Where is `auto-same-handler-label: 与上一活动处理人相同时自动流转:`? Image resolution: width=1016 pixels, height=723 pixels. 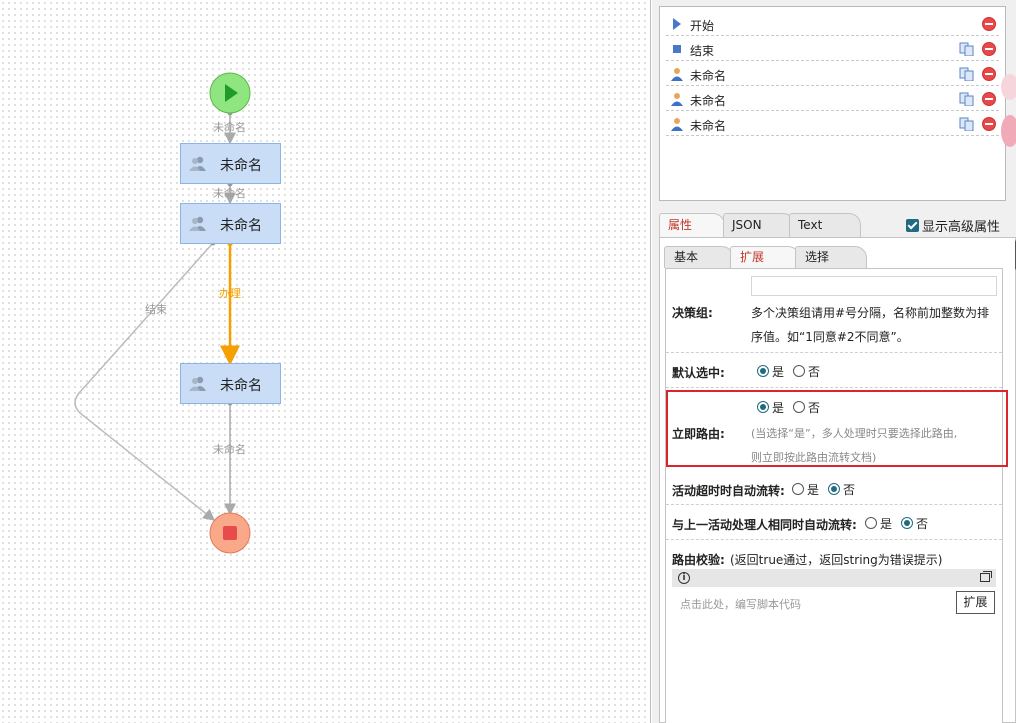 auto-same-handler-label: 与上一活动处理人相同时自动流转: is located at coordinates (764, 525).